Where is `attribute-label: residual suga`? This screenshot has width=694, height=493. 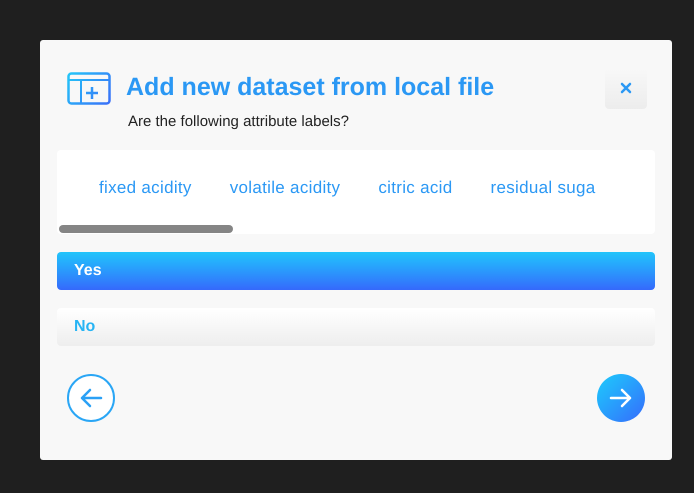
attribute-label: residual suga is located at coordinates (543, 187).